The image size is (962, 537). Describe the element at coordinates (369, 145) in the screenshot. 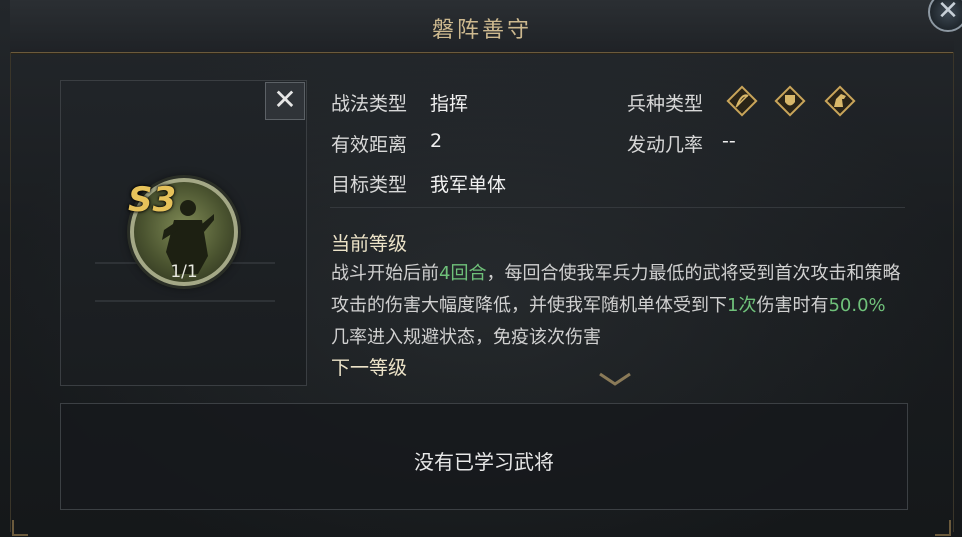

I see `range-label: 有效距离` at that location.